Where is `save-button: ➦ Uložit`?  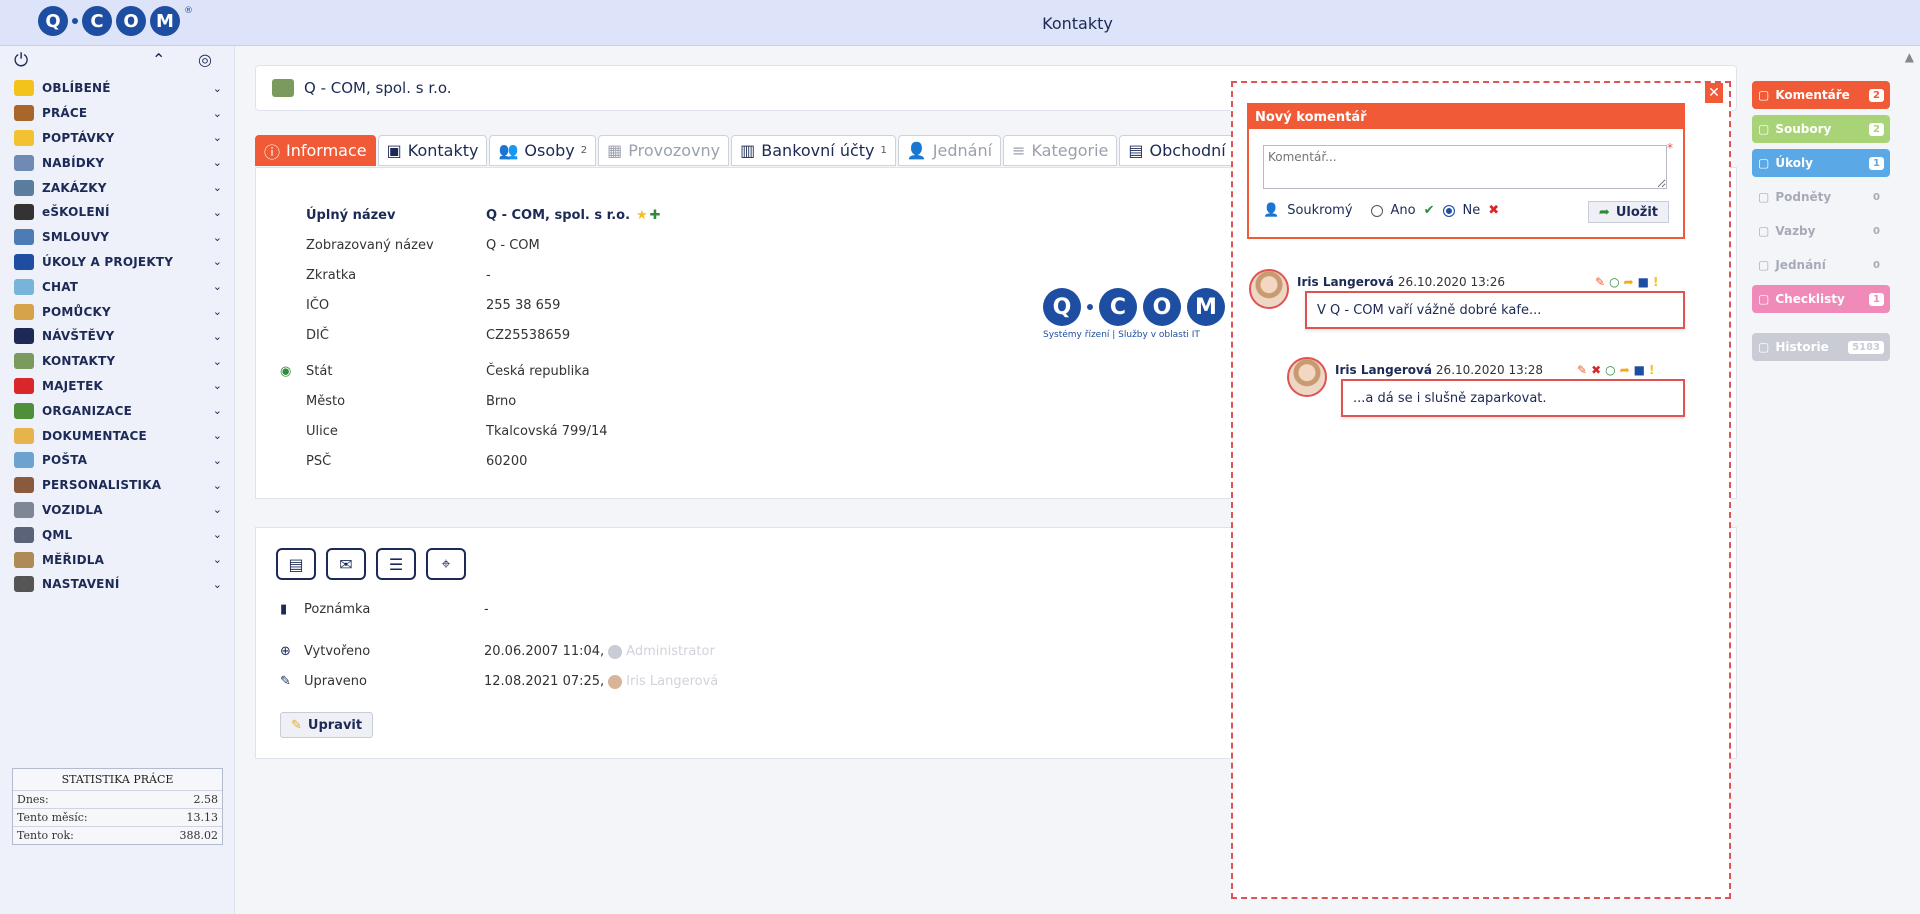
save-button: ➦ Uložit is located at coordinates (1628, 212).